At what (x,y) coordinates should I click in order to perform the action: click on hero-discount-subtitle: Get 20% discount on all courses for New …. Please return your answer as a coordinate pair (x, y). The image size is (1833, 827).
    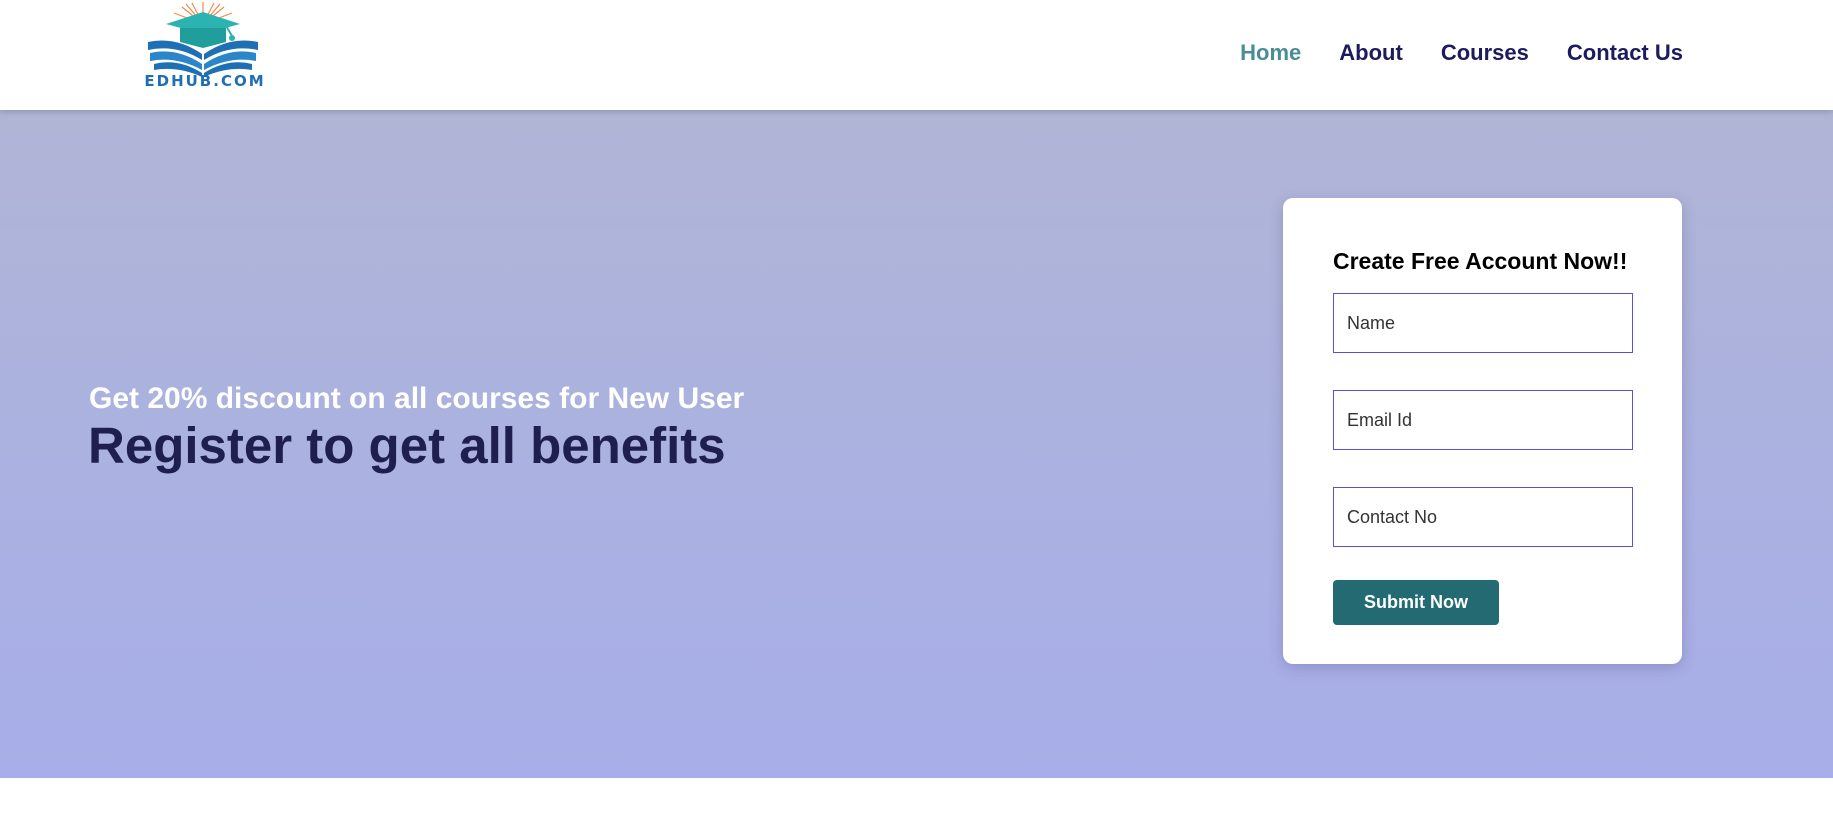
    Looking at the image, I should click on (417, 398).